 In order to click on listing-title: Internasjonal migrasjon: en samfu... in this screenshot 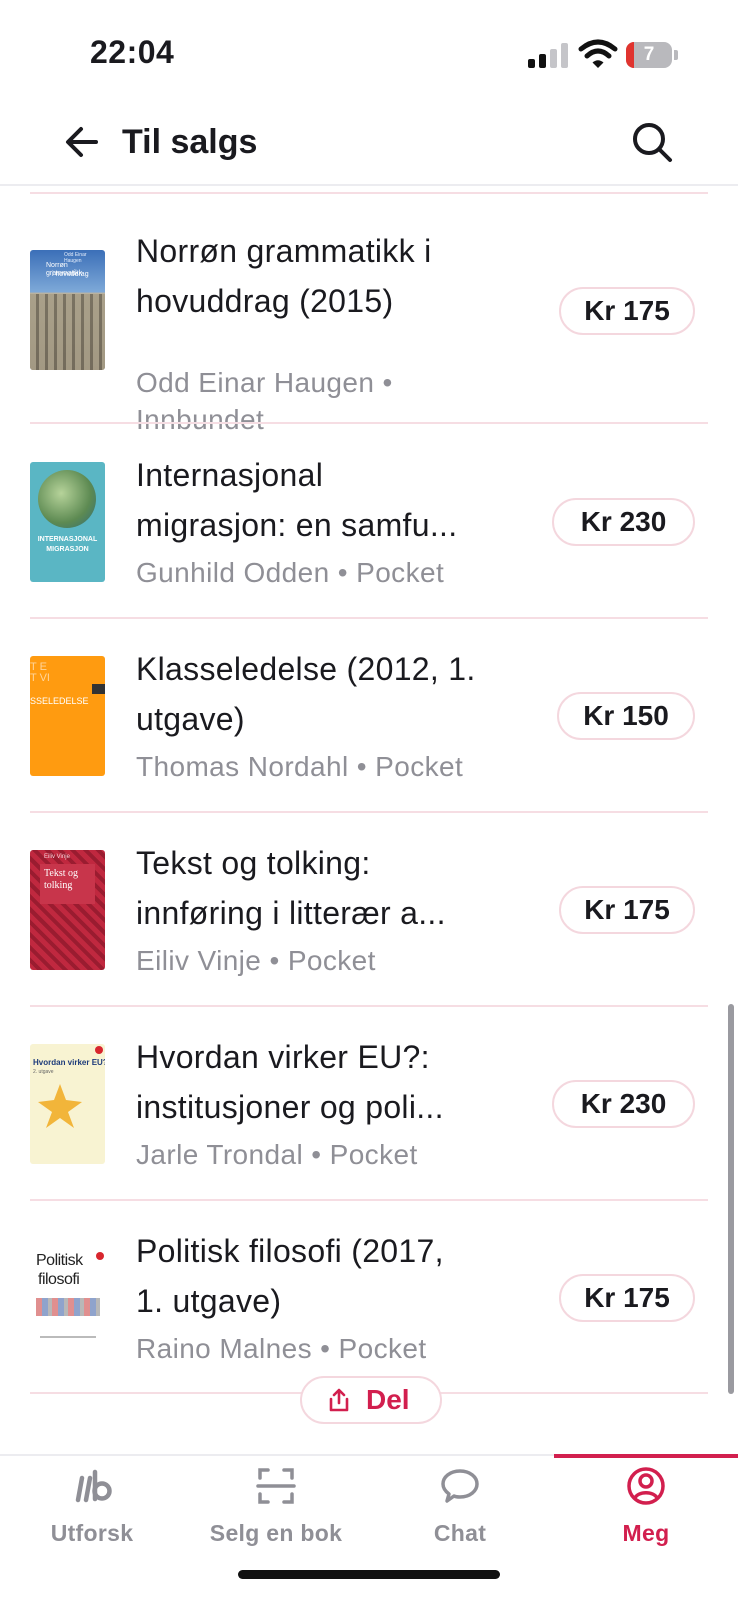, I will do `click(297, 500)`.